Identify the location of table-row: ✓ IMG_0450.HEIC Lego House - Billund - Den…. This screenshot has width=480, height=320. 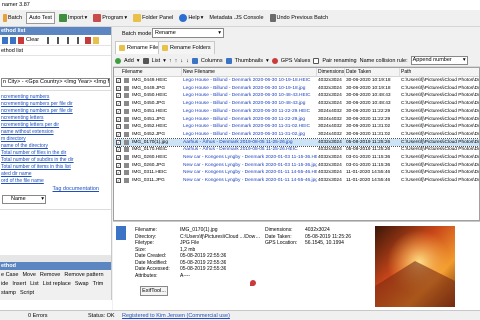
(296, 96).